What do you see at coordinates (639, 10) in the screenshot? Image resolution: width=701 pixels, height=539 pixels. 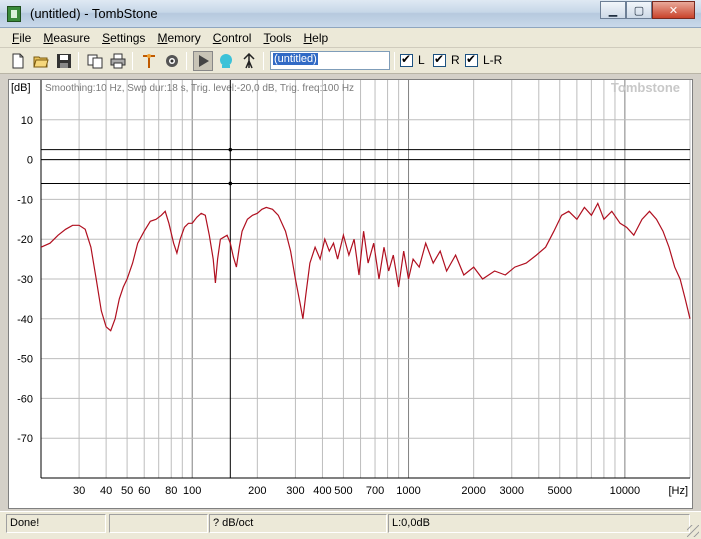 I see `maximize-icon: ▢` at bounding box center [639, 10].